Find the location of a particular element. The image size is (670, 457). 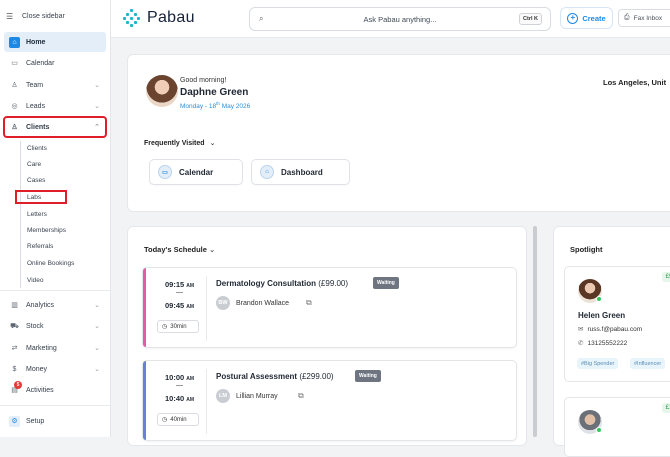

sub-video: Video is located at coordinates (35, 280).